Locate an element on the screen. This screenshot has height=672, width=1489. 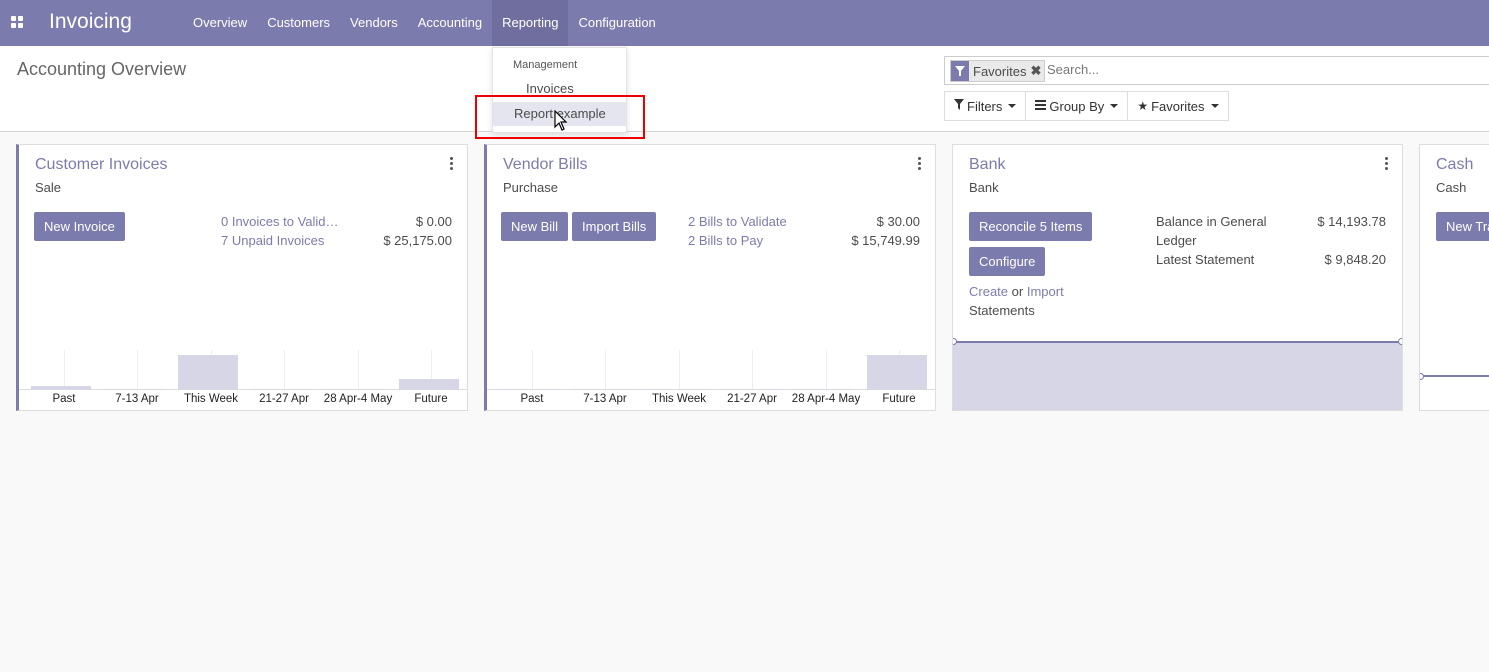
filters-button: Filters is located at coordinates (985, 106).